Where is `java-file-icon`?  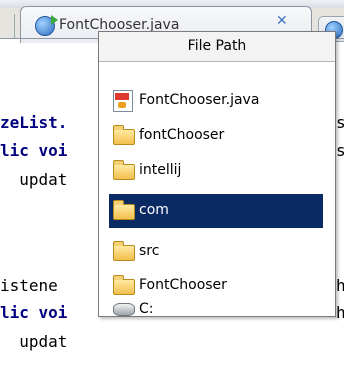 java-file-icon is located at coordinates (123, 101).